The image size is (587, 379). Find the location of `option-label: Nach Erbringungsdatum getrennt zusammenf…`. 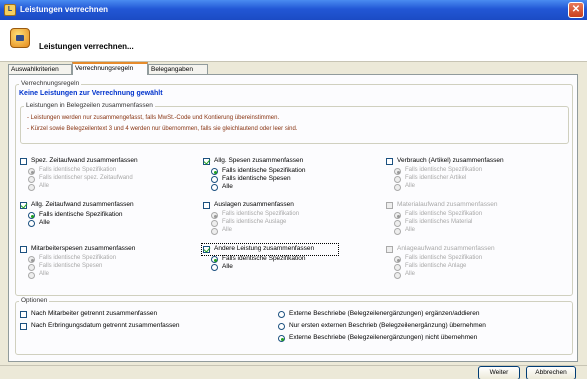

option-label: Nach Erbringungsdatum getrennt zusammenf… is located at coordinates (105, 325).